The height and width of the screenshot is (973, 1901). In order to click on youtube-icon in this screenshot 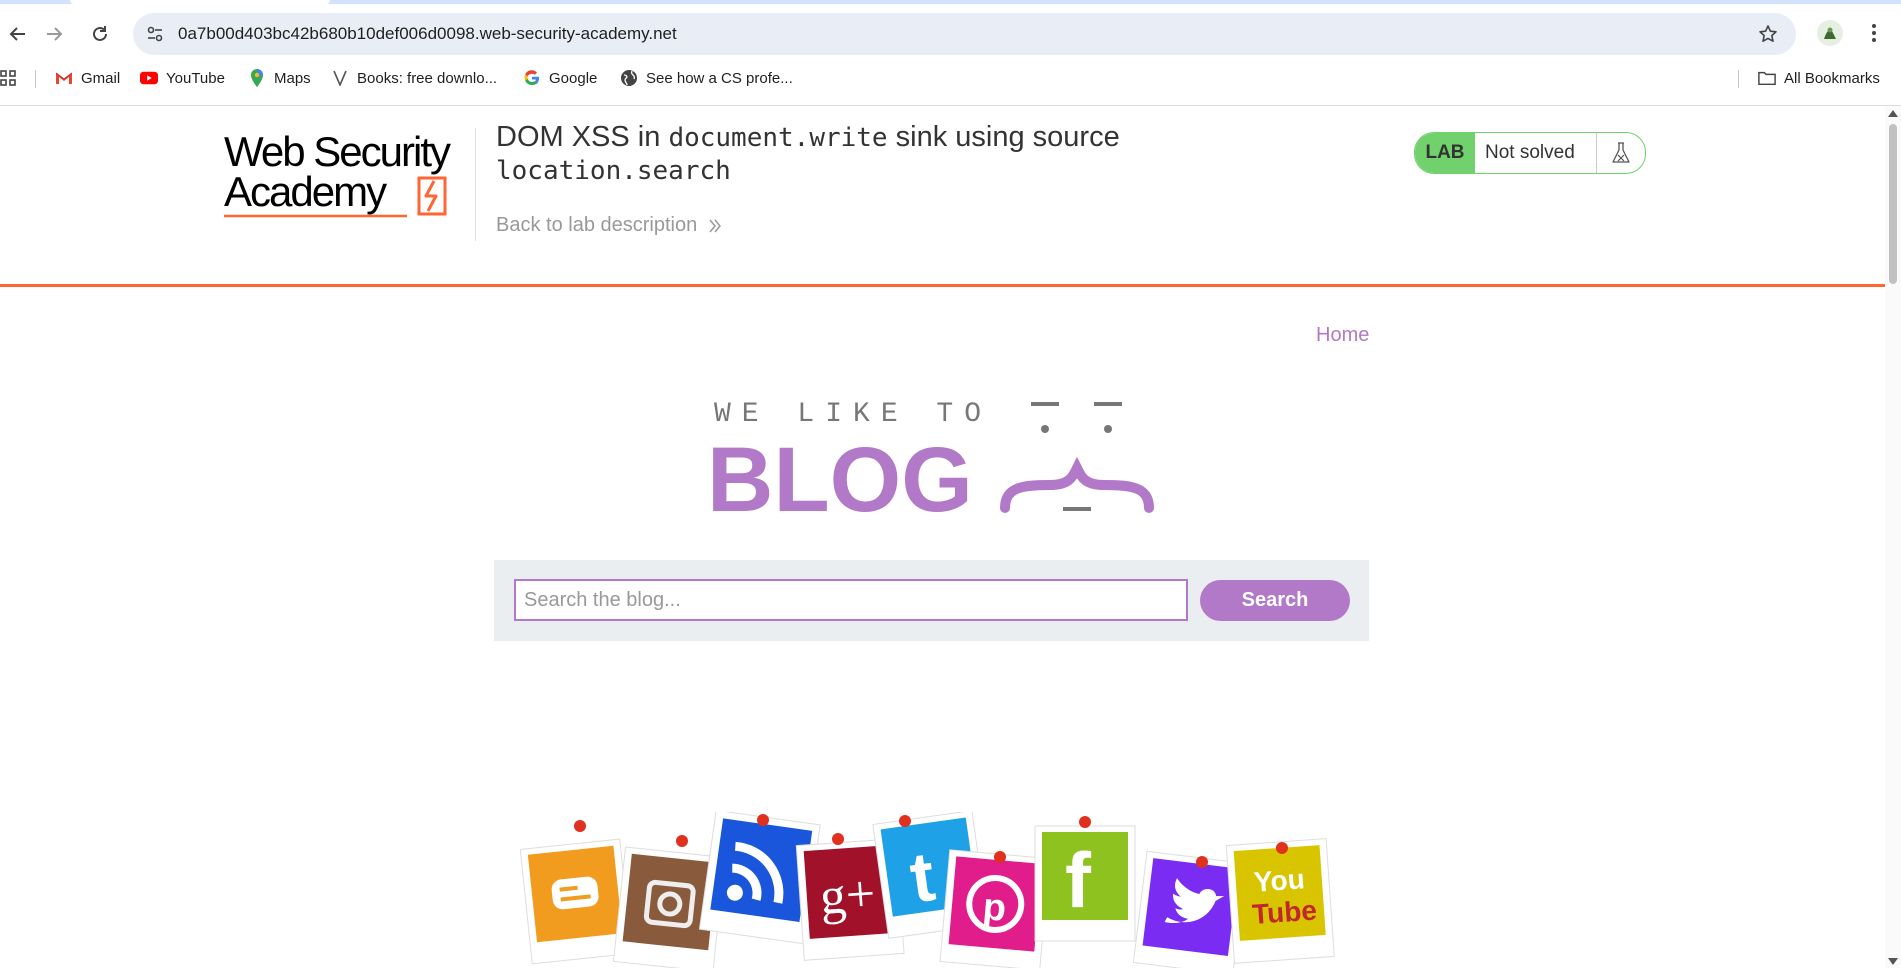, I will do `click(149, 78)`.